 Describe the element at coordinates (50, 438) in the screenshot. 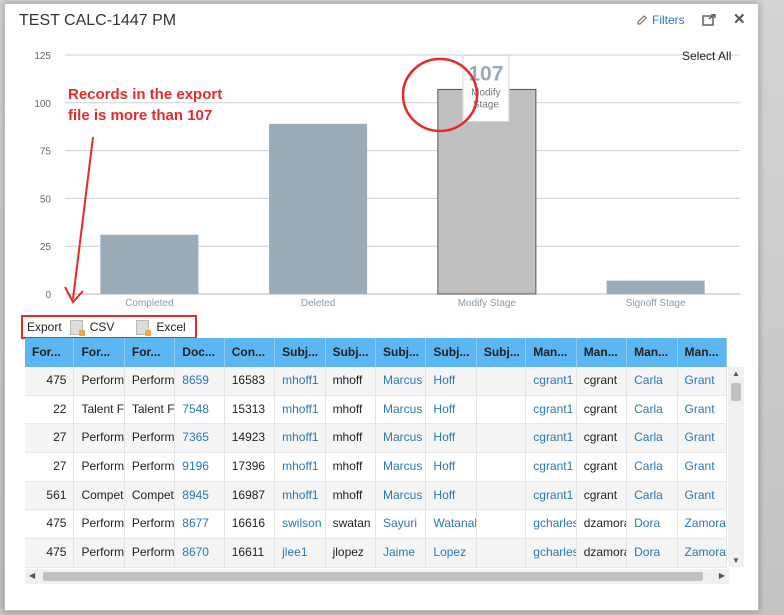

I see `table-cell: 27` at that location.